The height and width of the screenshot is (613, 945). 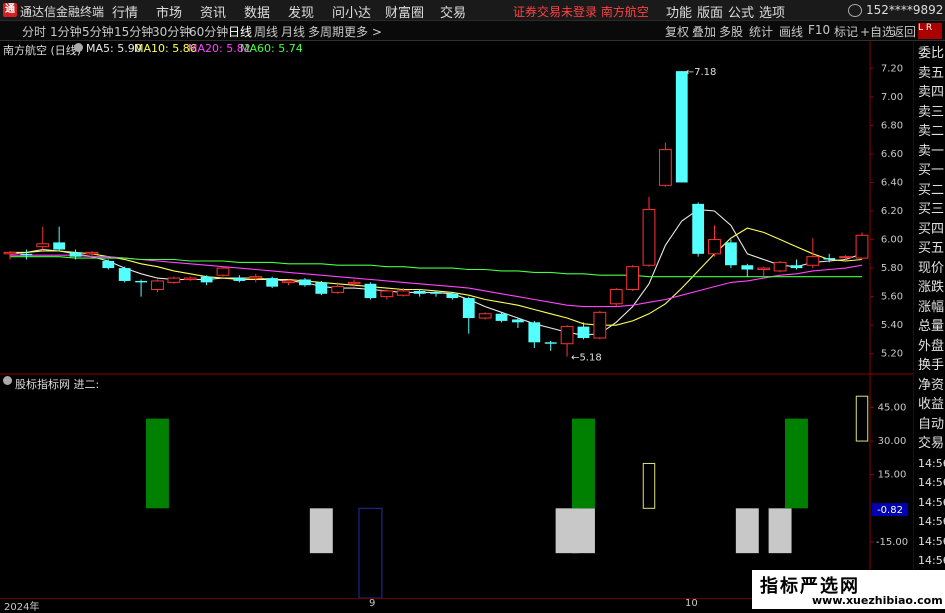 I want to click on menu-formula: 公式, so click(x=741, y=11).